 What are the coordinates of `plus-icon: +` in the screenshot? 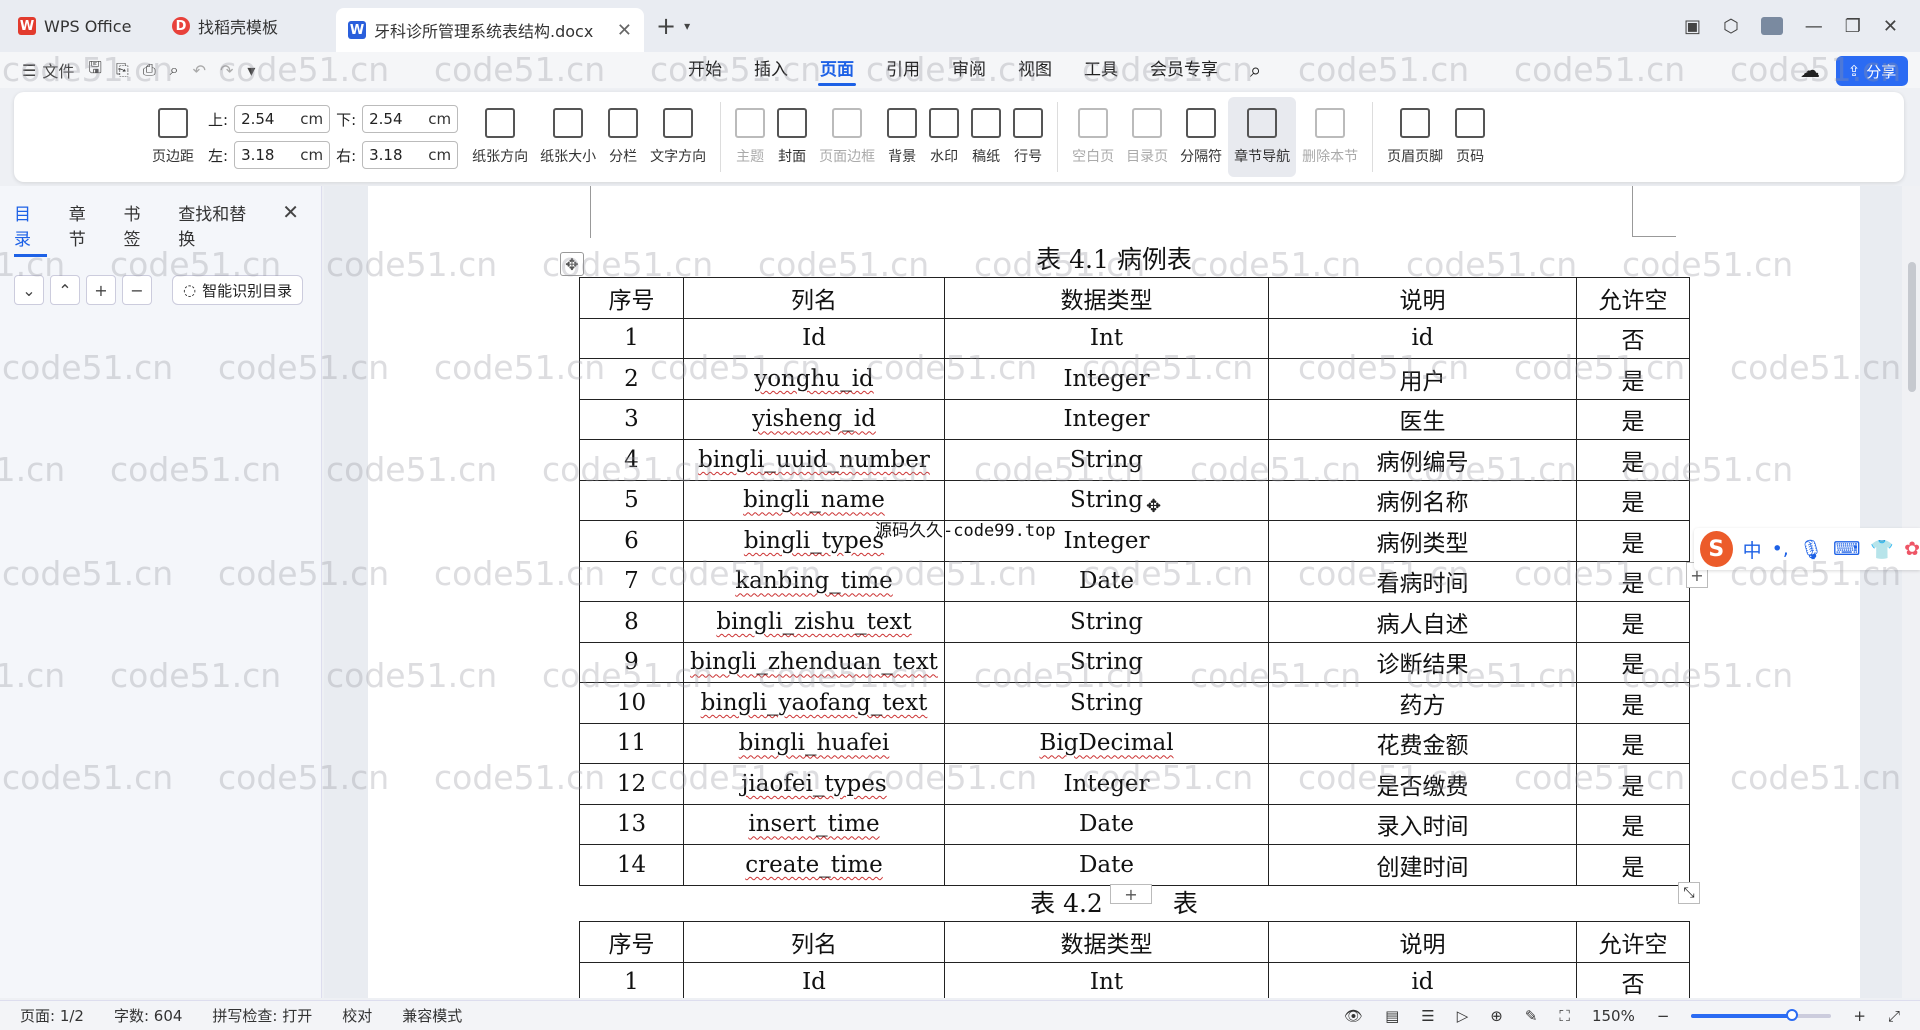 It's located at (101, 290).